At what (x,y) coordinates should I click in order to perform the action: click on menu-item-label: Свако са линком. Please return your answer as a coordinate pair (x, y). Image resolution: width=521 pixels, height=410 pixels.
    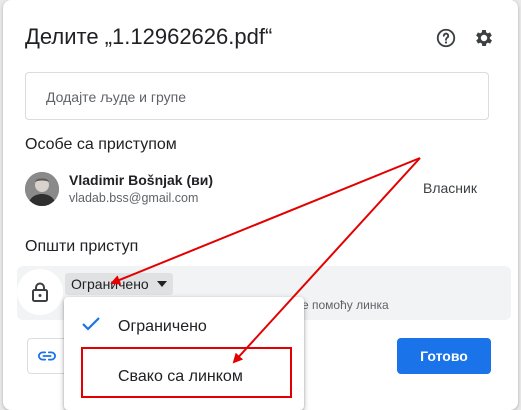
    Looking at the image, I should click on (180, 376).